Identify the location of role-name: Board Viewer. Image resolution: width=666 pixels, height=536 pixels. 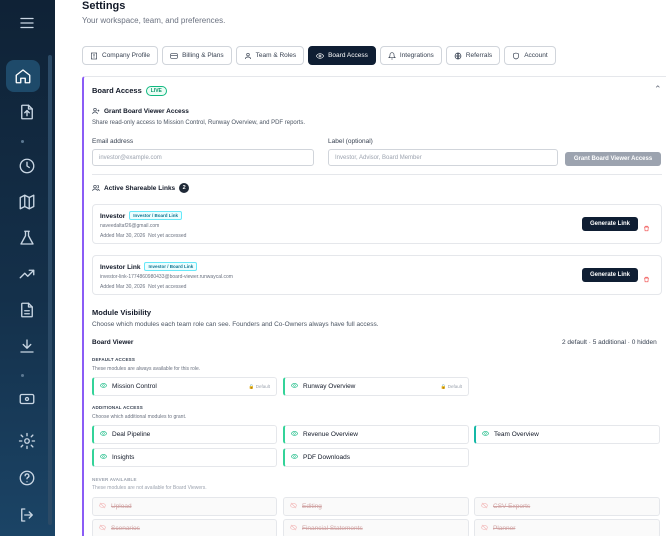
(113, 342).